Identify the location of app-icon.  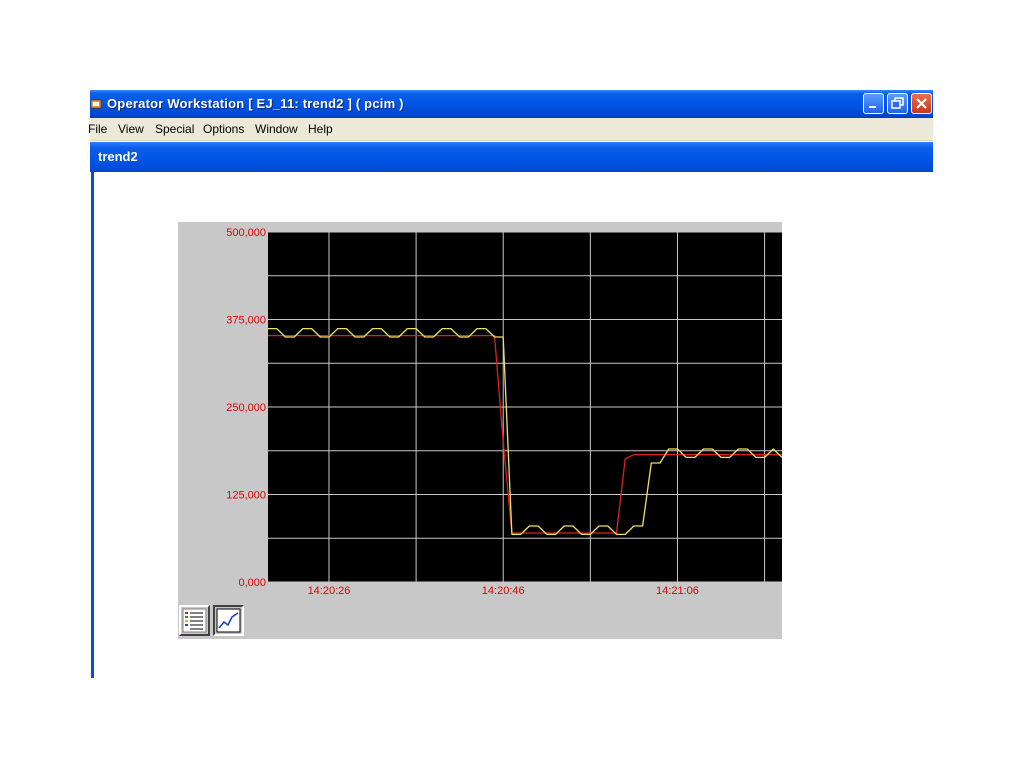
(96, 104).